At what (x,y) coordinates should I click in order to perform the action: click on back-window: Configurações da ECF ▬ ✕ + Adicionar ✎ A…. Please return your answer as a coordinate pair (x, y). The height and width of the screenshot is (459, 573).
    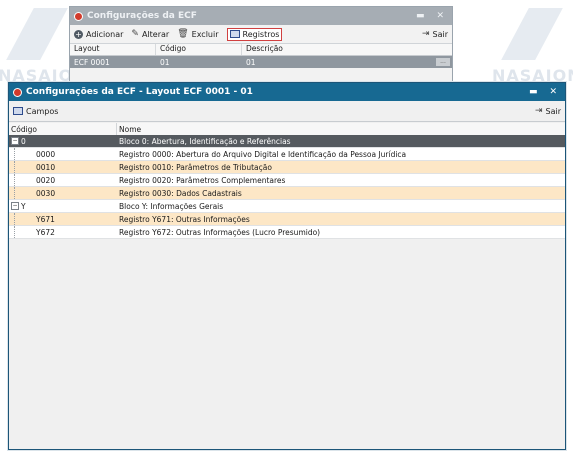
    Looking at the image, I should click on (261, 46).